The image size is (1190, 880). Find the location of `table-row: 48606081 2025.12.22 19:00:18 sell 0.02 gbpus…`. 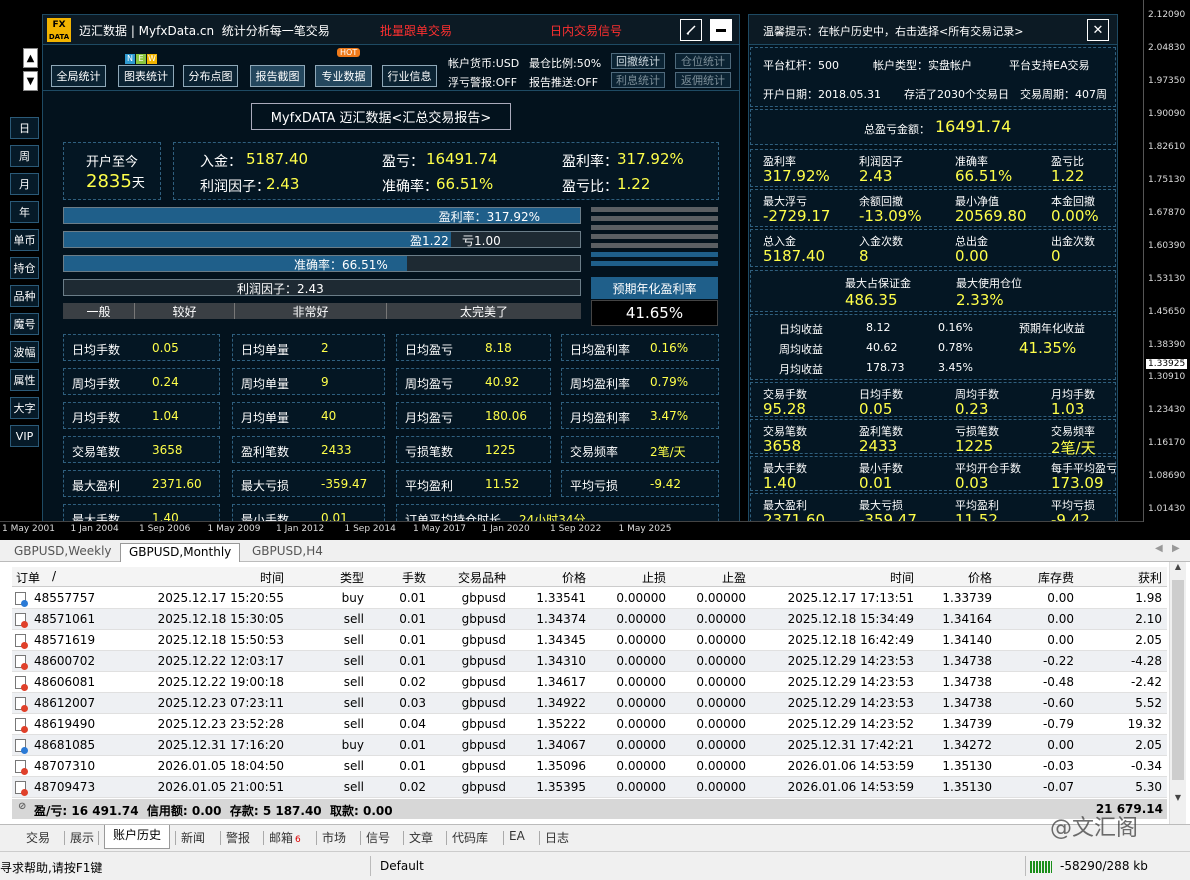

table-row: 48606081 2025.12.22 19:00:18 sell 0.02 gbpus… is located at coordinates (589, 682).